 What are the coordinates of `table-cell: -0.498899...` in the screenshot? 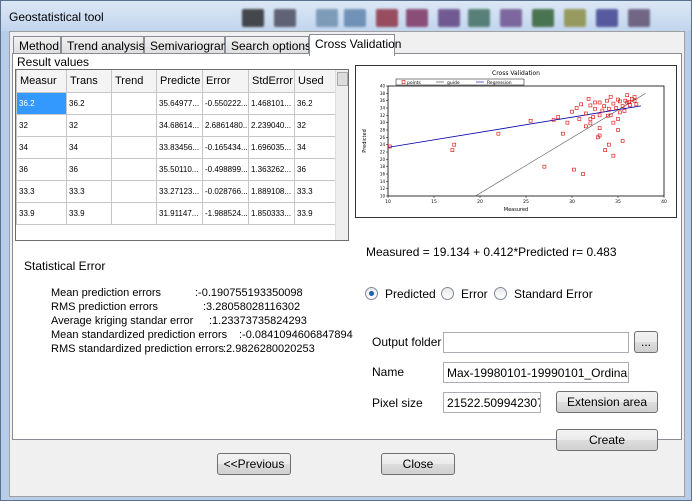 It's located at (225, 169).